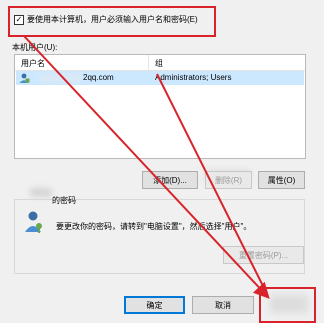  Describe the element at coordinates (98, 77) in the screenshot. I see `row-username: 2qq.com` at that location.